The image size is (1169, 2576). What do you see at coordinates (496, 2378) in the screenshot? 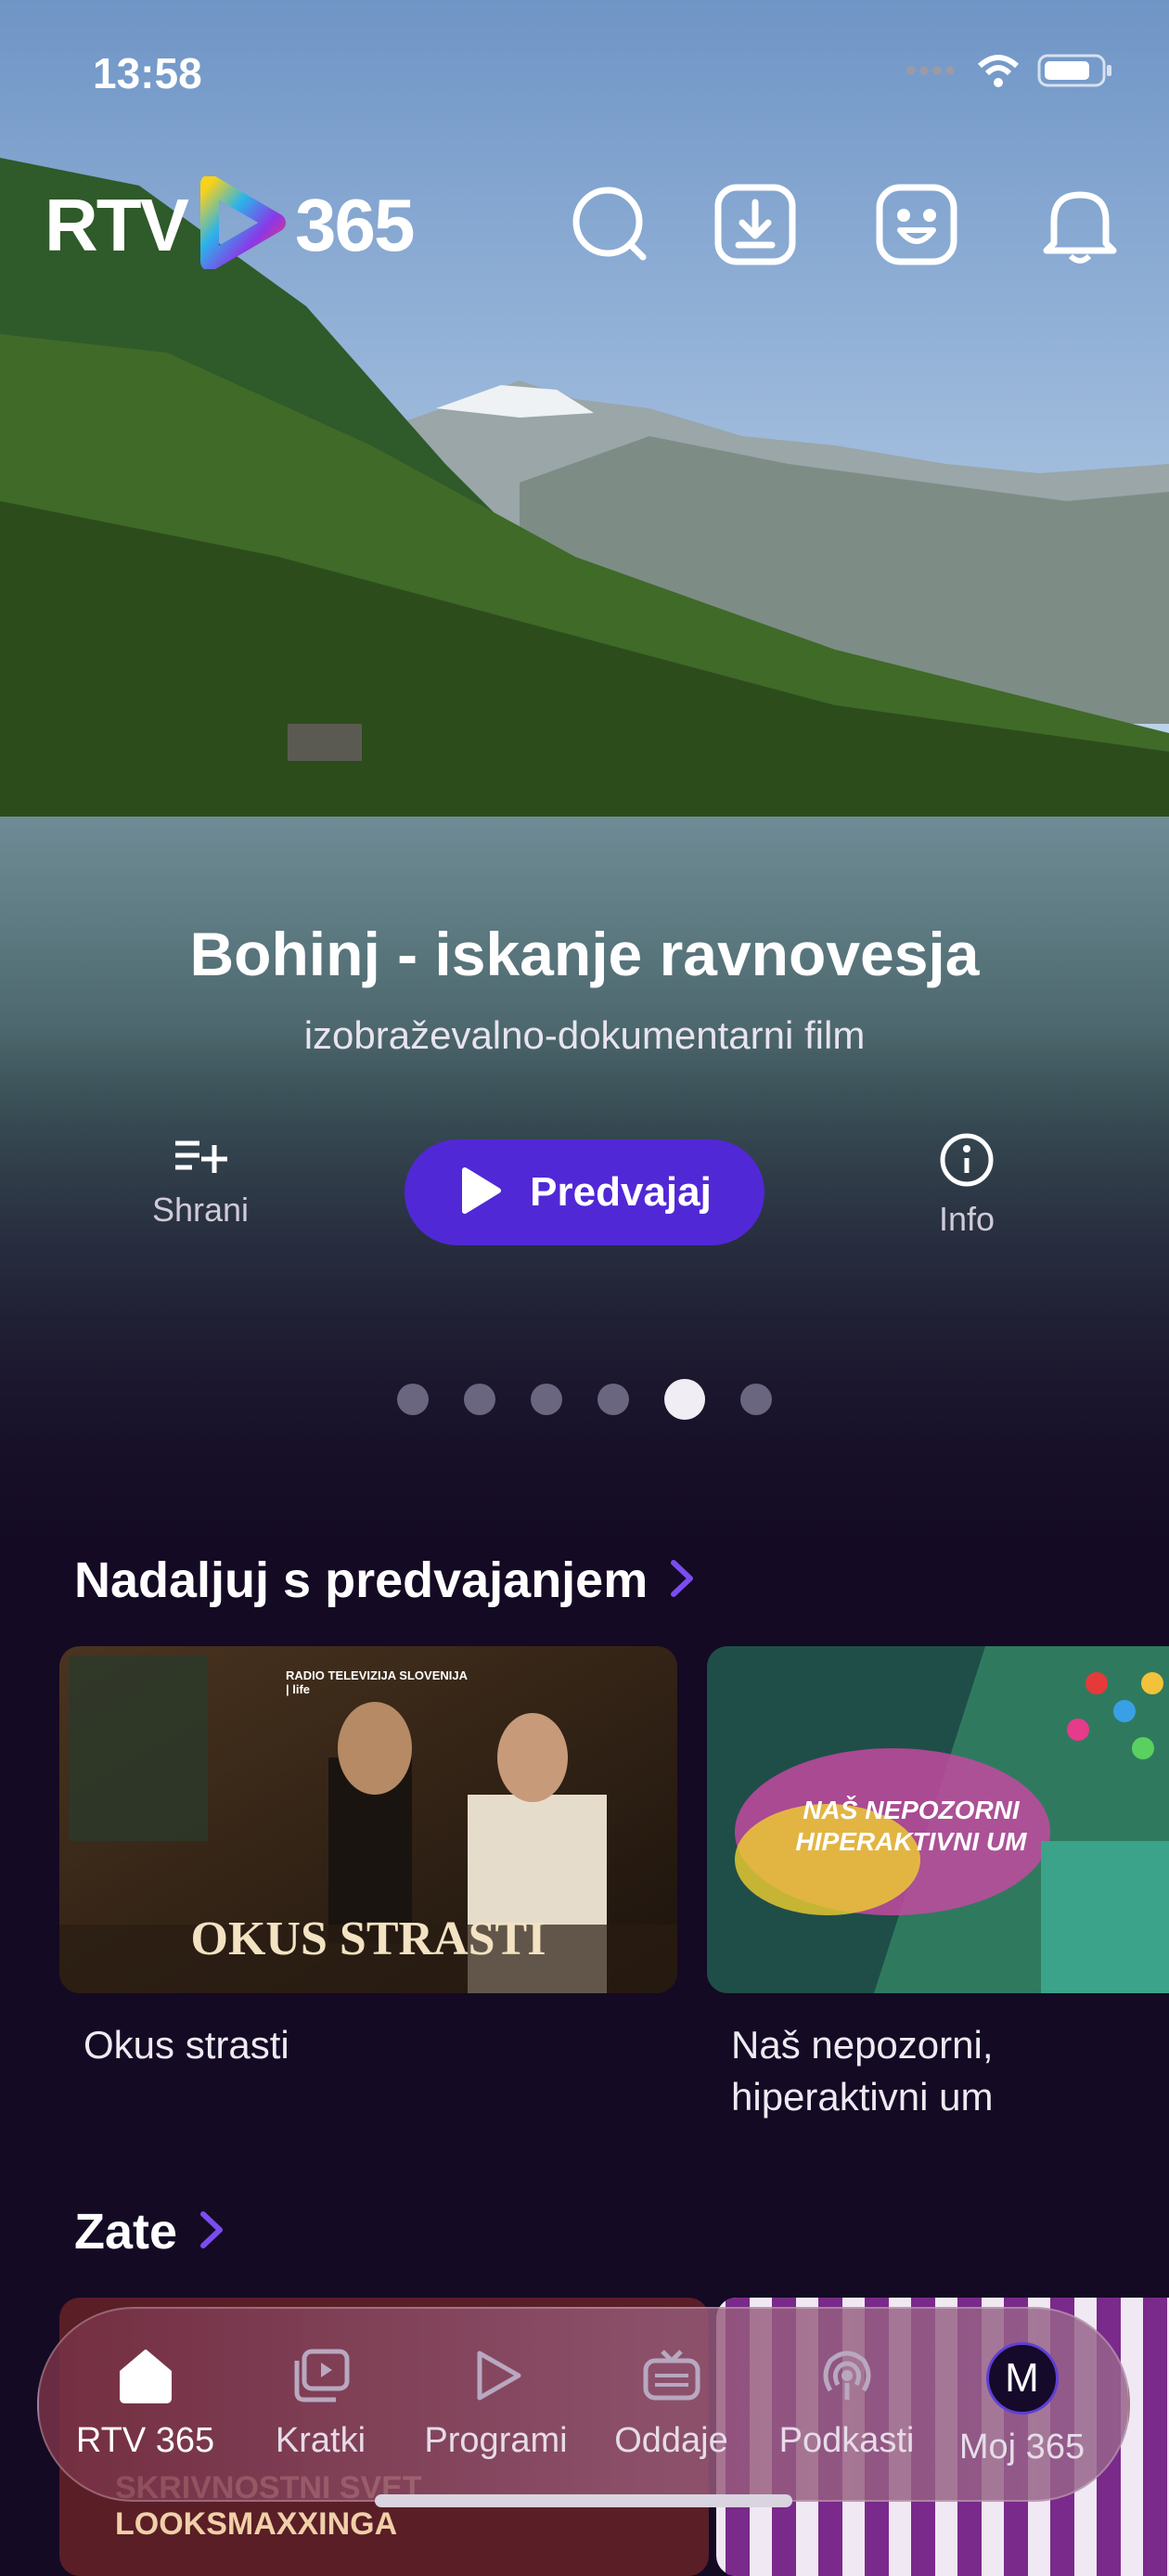
I see `play-outline-icon` at bounding box center [496, 2378].